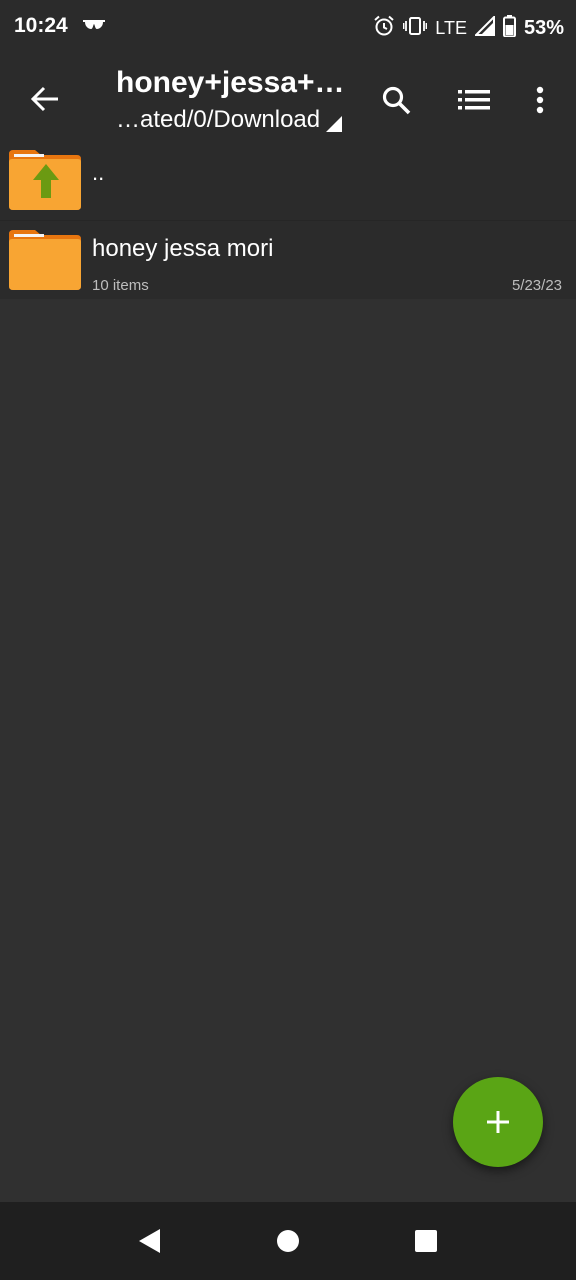 This screenshot has height=1280, width=576. What do you see at coordinates (468, 28) in the screenshot?
I see `status-icons: LTE 53%` at bounding box center [468, 28].